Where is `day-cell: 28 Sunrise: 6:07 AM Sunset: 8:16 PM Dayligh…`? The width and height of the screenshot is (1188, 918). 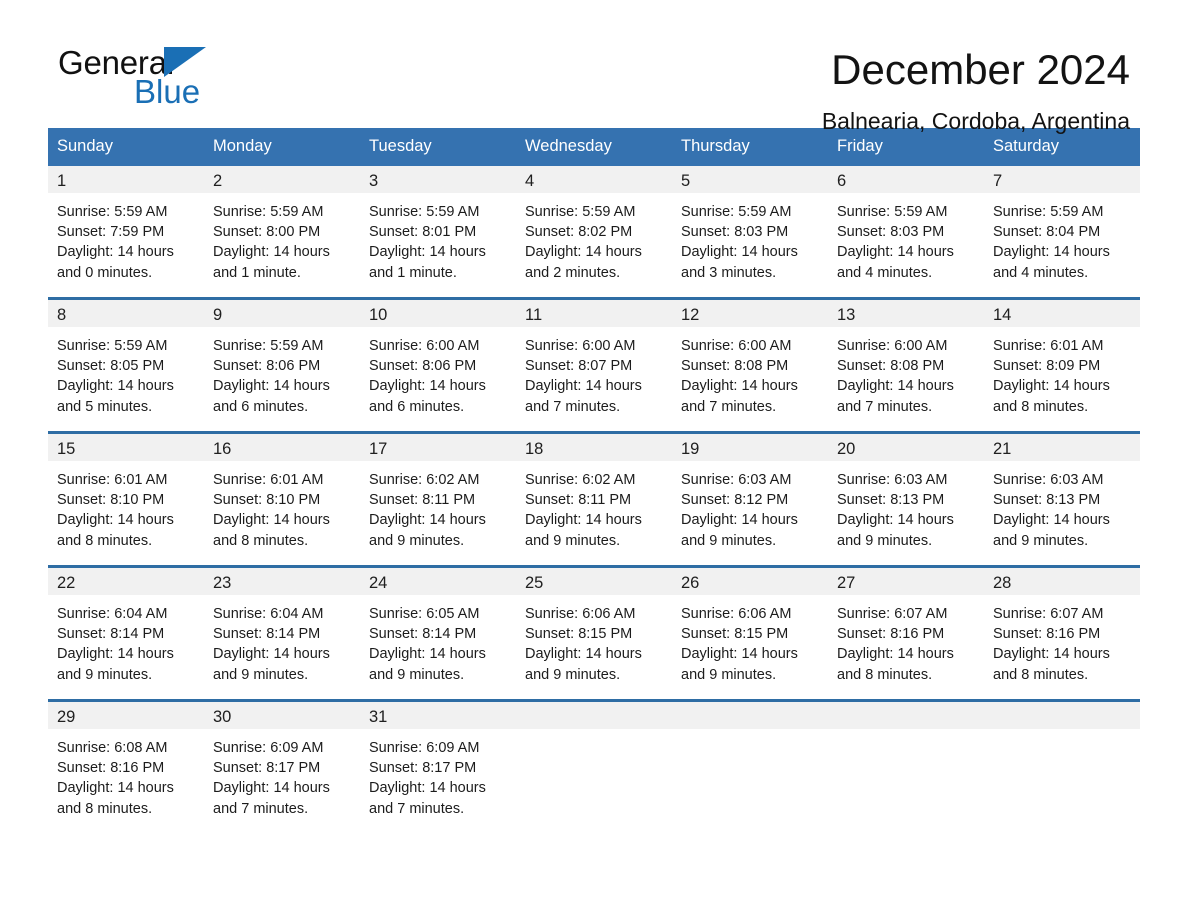 day-cell: 28 Sunrise: 6:07 AM Sunset: 8:16 PM Dayligh… is located at coordinates (1062, 633).